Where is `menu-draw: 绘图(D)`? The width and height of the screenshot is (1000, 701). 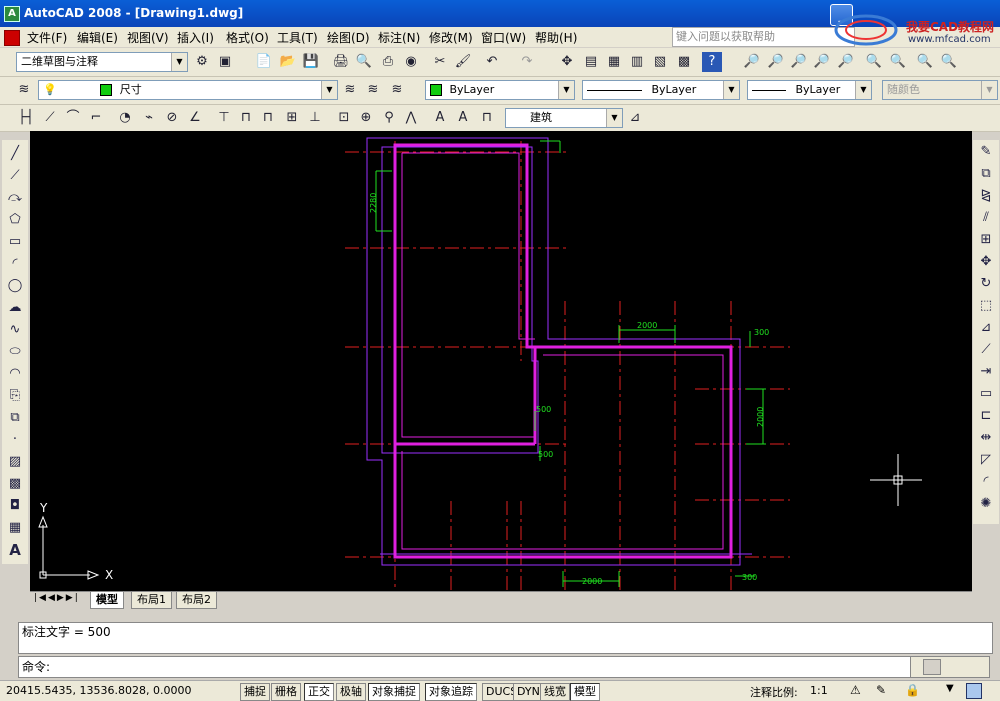
menu-draw: 绘图(D) is located at coordinates (348, 37).